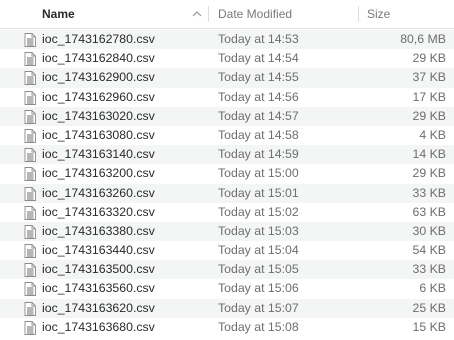 The image size is (454, 340). I want to click on file-date-modified: Today at 15:03, so click(258, 230).